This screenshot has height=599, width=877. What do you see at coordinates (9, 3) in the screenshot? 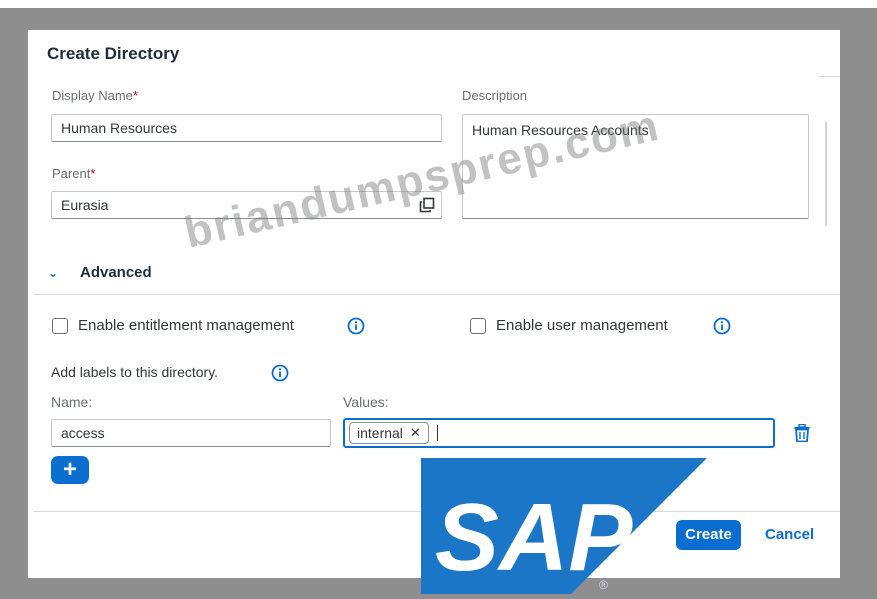
I see `strip-fragment: ~` at bounding box center [9, 3].